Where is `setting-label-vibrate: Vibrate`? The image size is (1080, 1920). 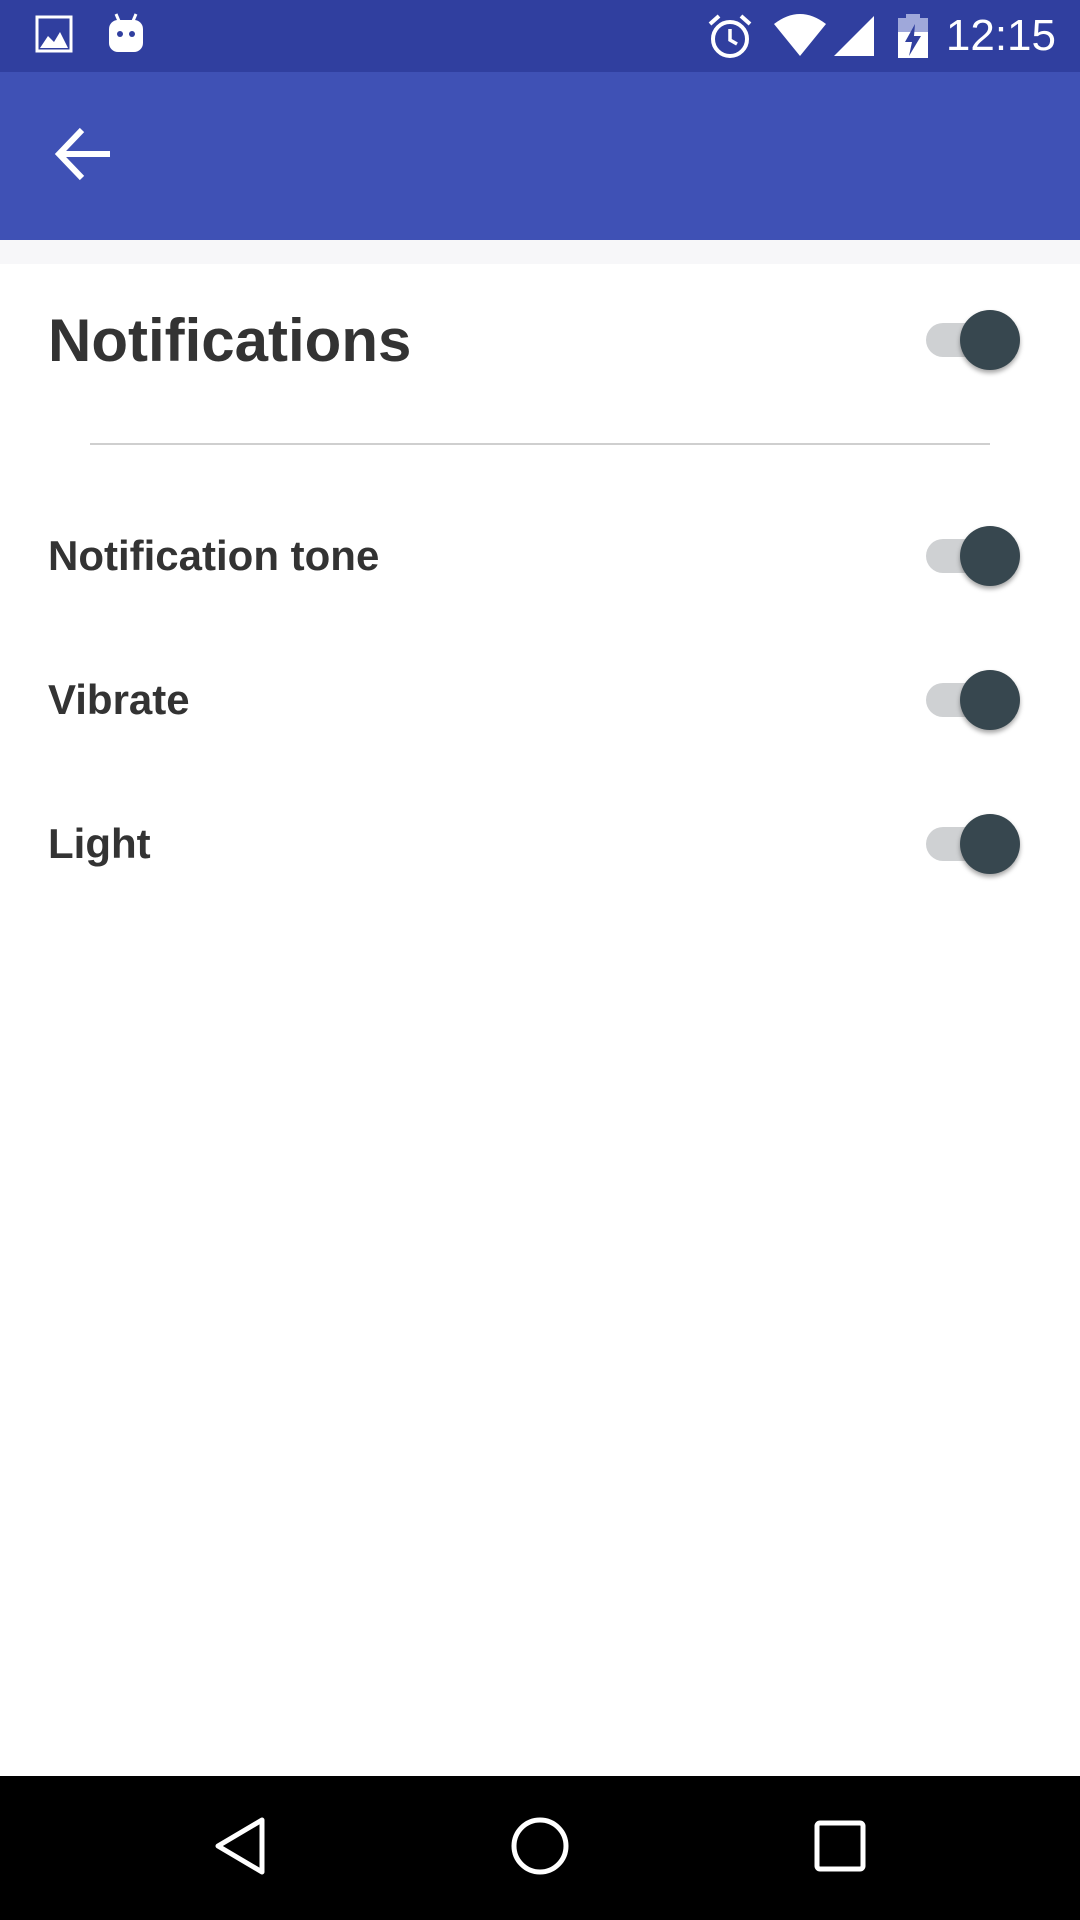
setting-label-vibrate: Vibrate is located at coordinates (119, 699).